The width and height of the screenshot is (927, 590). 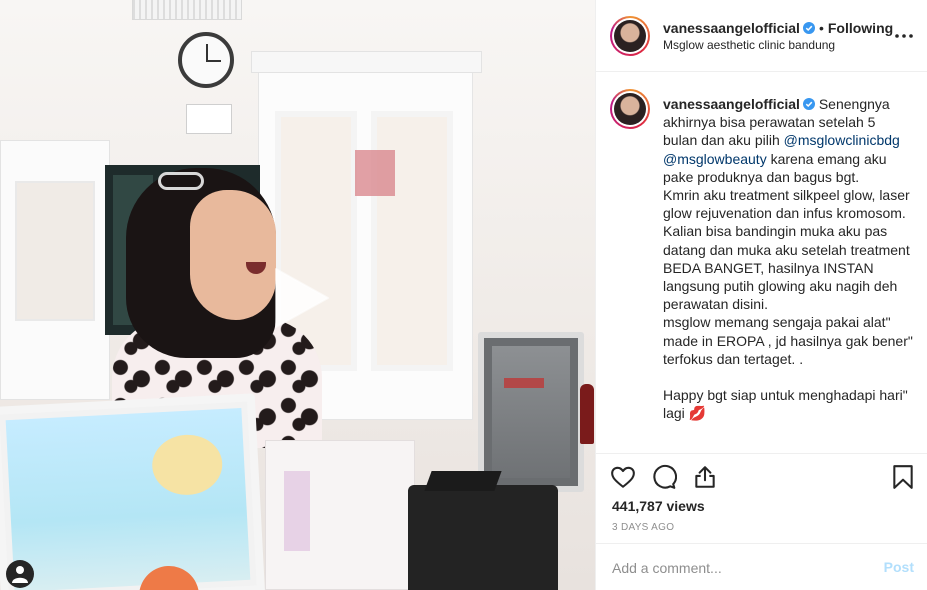 What do you see at coordinates (206, 60) in the screenshot?
I see `wall-clock` at bounding box center [206, 60].